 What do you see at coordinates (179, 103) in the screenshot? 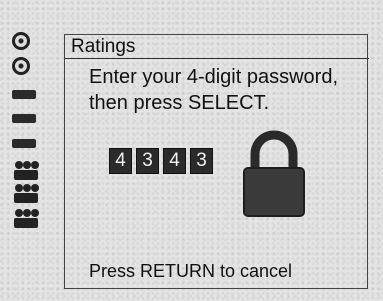
I see `prompt-line-2: then press SELECT.` at bounding box center [179, 103].